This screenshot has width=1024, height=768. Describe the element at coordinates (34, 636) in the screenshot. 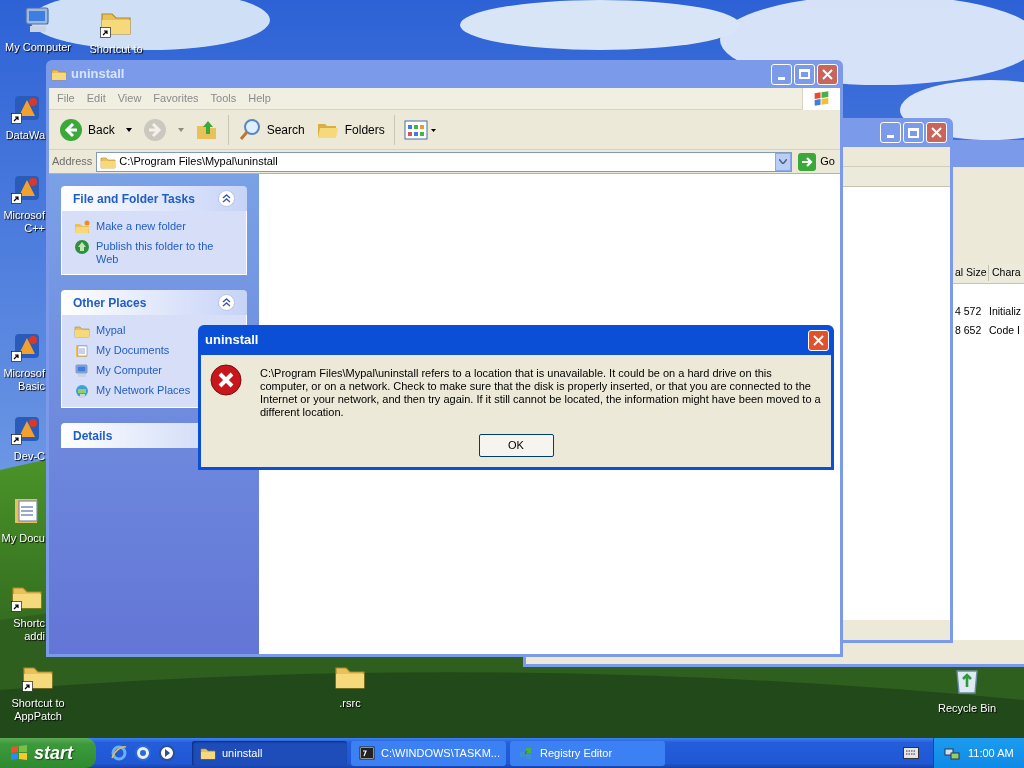

I see `desktop-icon-label: addi` at that location.